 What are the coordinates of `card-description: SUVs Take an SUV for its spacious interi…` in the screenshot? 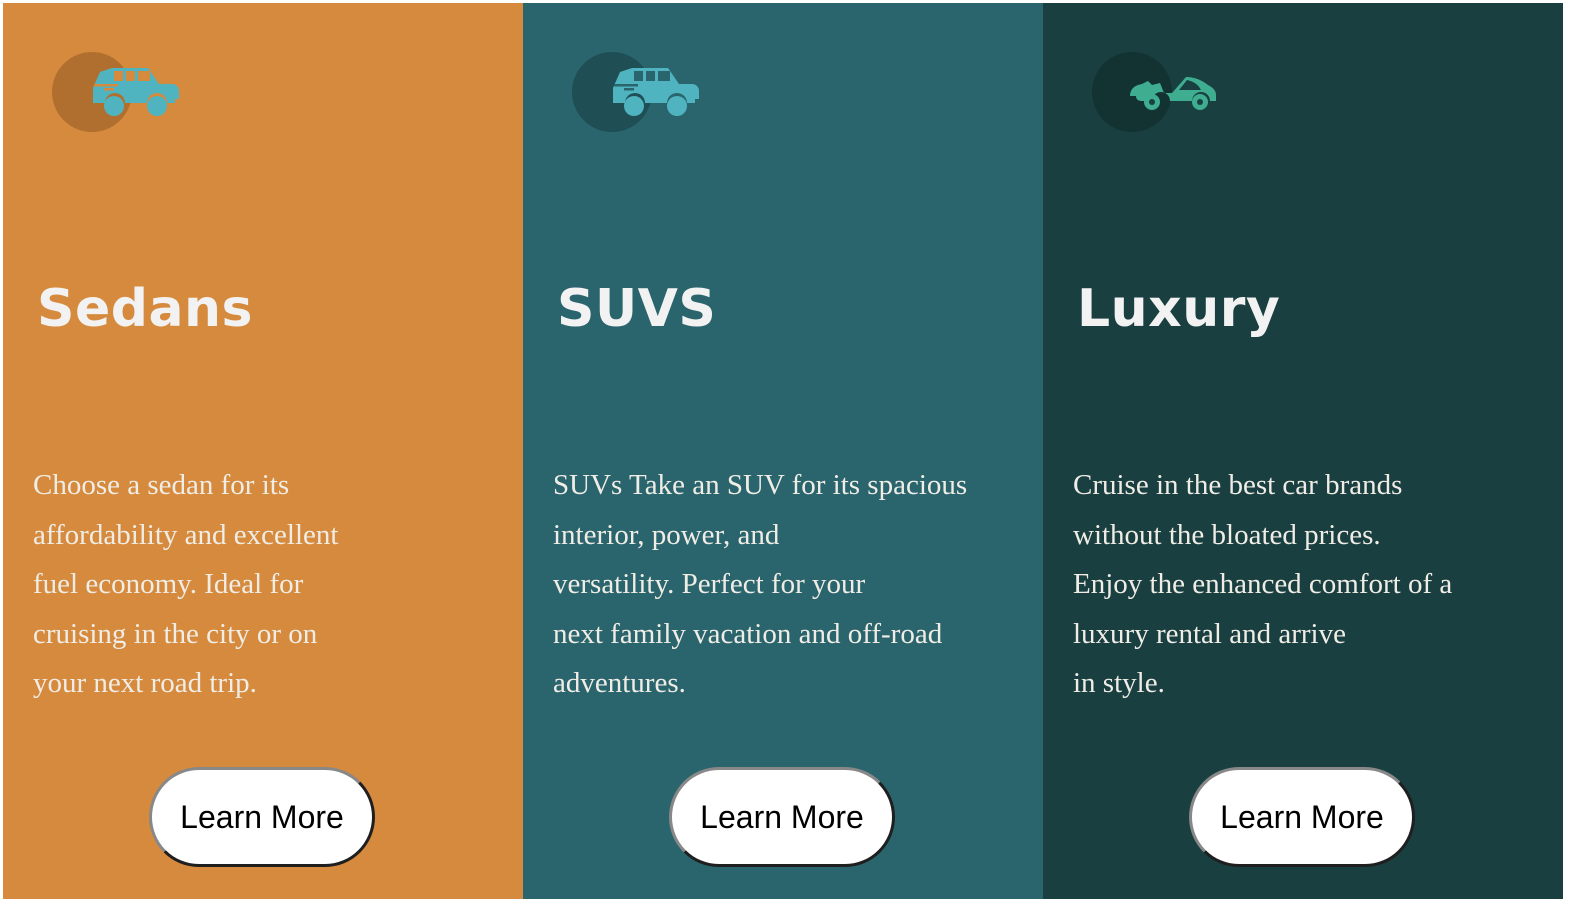 It's located at (760, 584).